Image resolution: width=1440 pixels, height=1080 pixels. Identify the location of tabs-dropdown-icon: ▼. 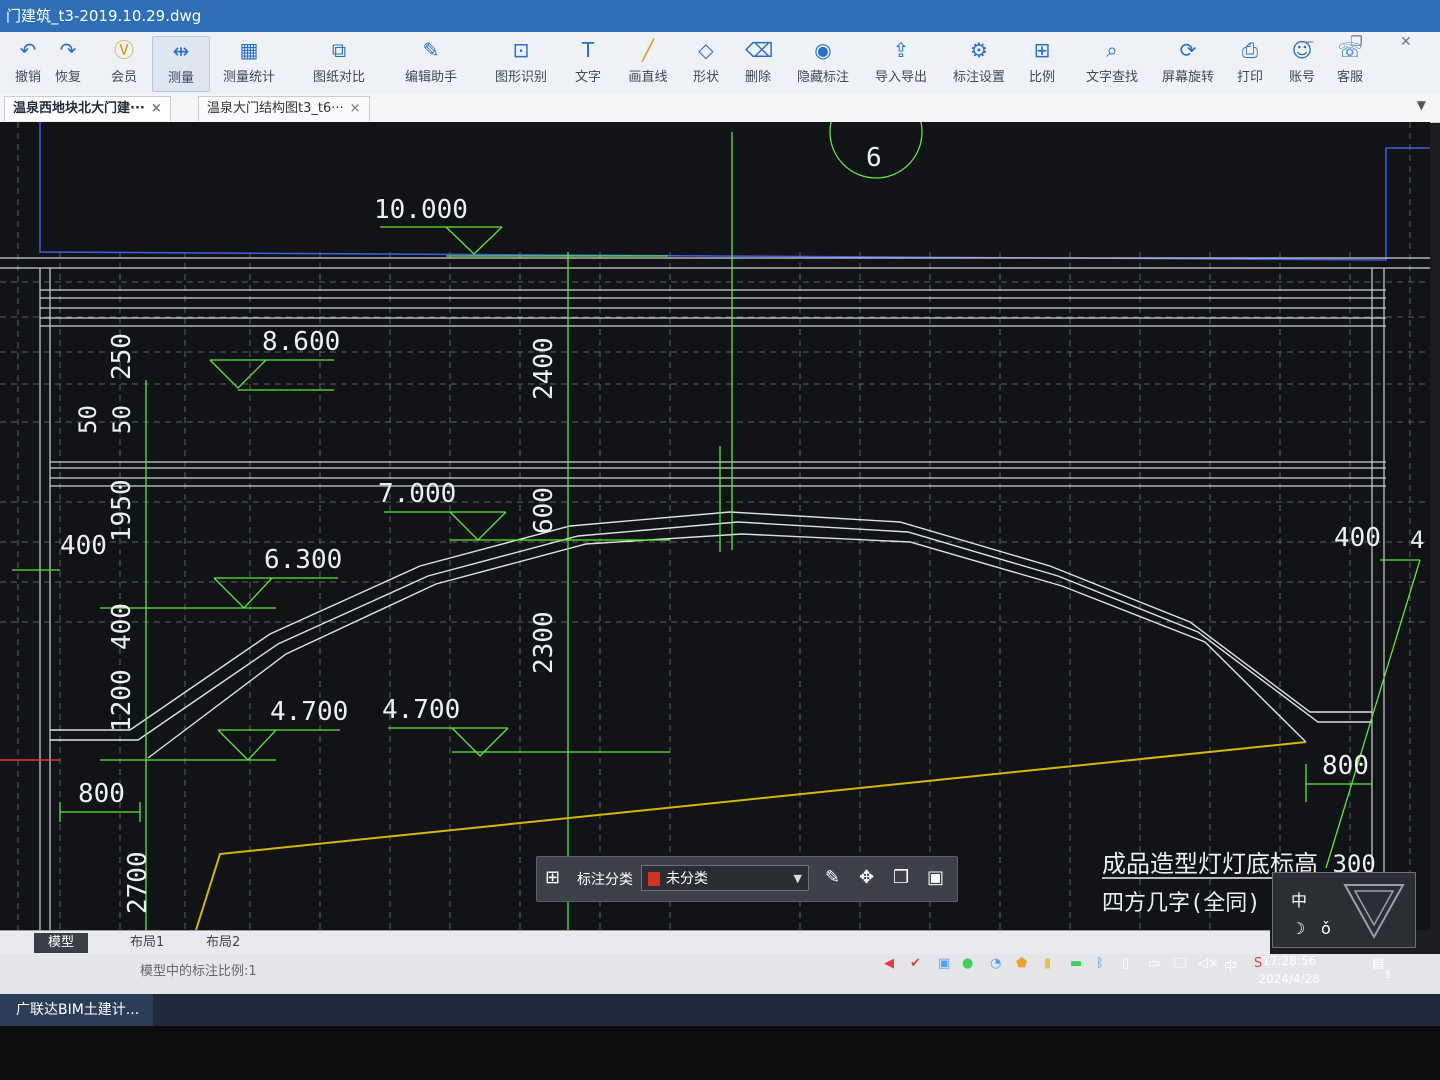
(1421, 105).